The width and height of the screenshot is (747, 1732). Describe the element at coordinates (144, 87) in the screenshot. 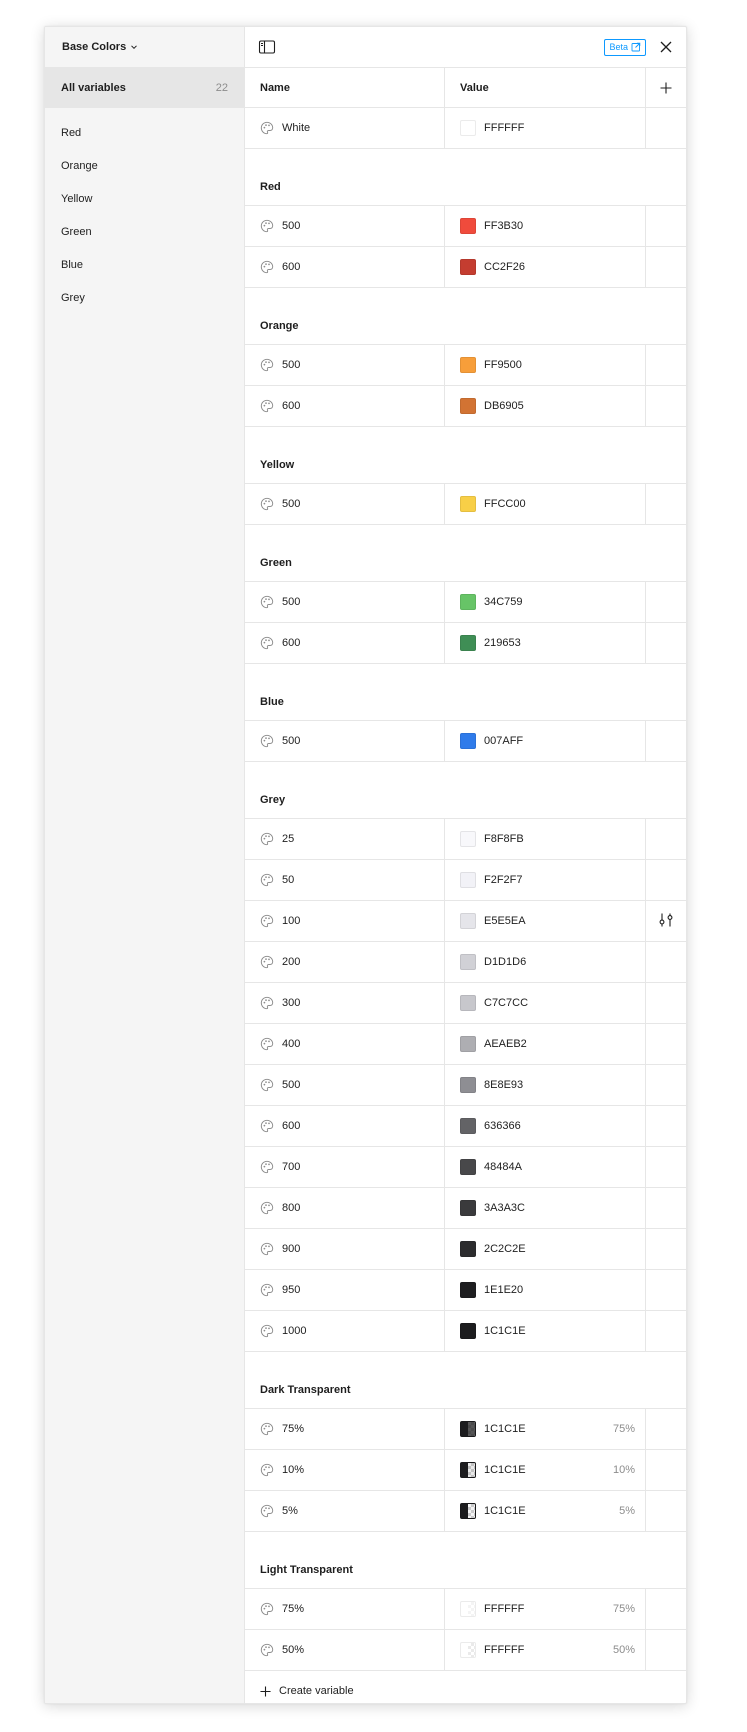

I see `sidebar-item-all-variables: All variables 22` at that location.